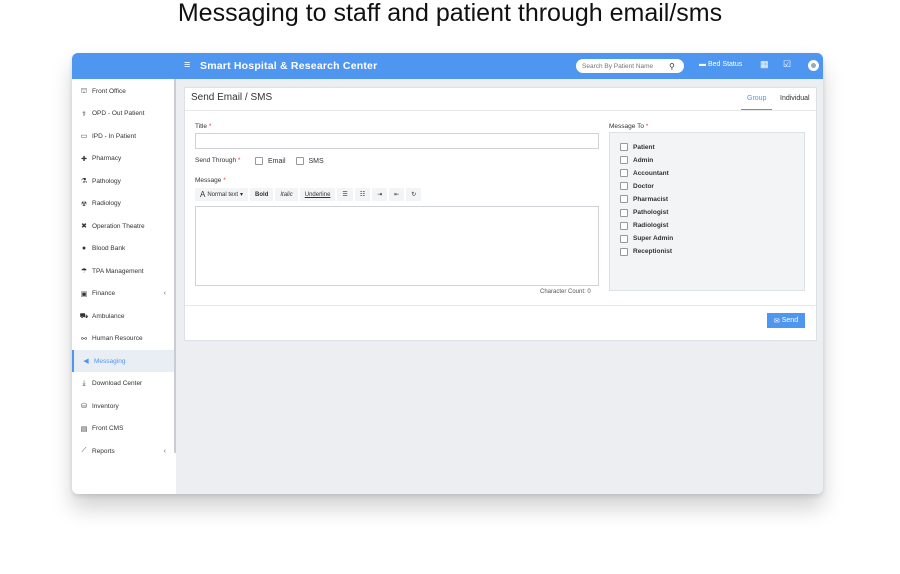 The image size is (900, 574). Describe the element at coordinates (187, 65) in the screenshot. I see `menu-toggle-icon: ≡` at that location.